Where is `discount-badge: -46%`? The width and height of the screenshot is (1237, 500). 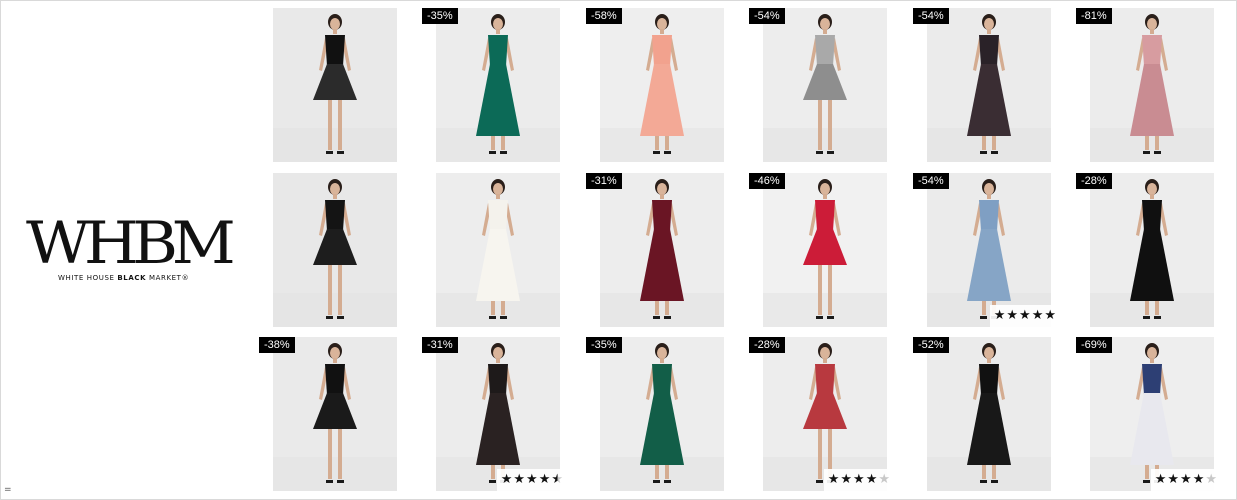 discount-badge: -46% is located at coordinates (767, 181).